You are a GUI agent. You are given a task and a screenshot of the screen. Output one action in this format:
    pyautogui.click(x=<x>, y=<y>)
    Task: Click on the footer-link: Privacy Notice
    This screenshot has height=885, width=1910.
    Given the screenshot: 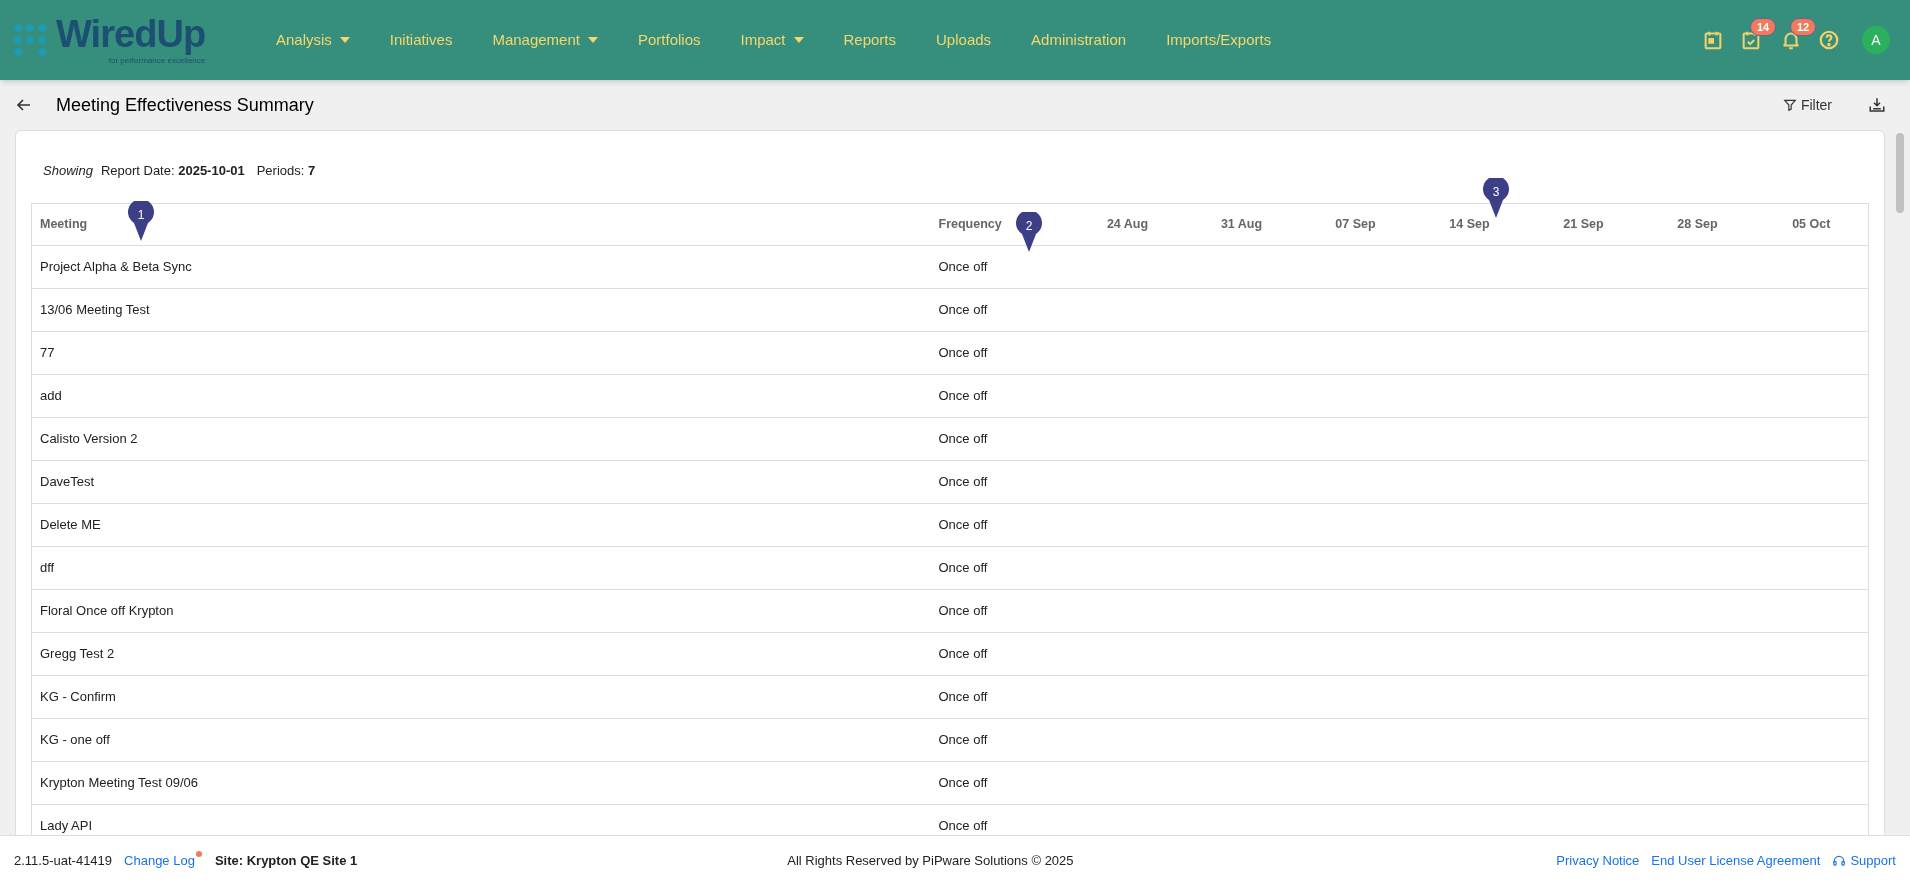 What is the action you would take?
    pyautogui.click(x=1598, y=860)
    